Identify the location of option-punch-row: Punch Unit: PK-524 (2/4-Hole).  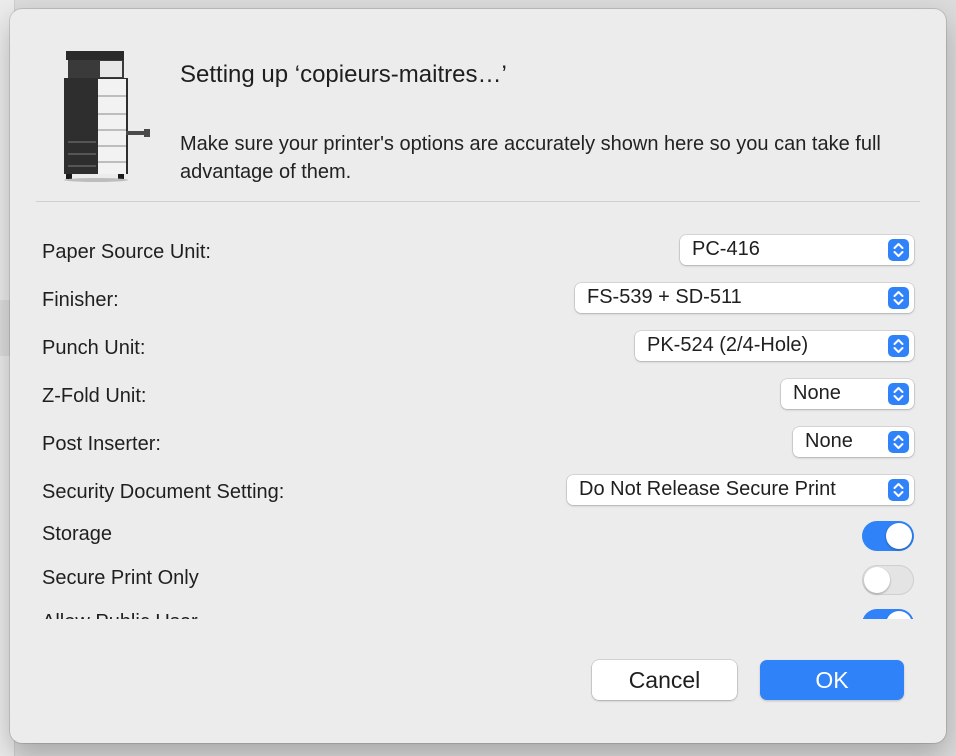
(478, 342).